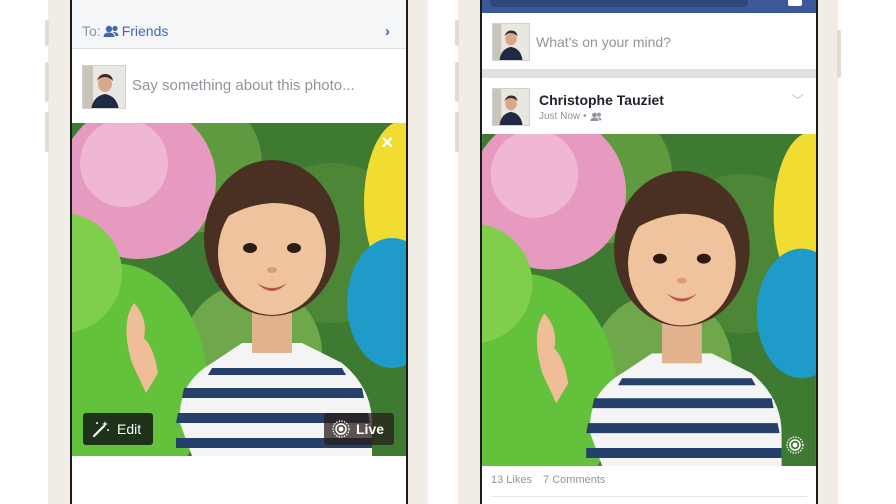  Describe the element at coordinates (574, 480) in the screenshot. I see `comments-count: 7 Comments` at that location.